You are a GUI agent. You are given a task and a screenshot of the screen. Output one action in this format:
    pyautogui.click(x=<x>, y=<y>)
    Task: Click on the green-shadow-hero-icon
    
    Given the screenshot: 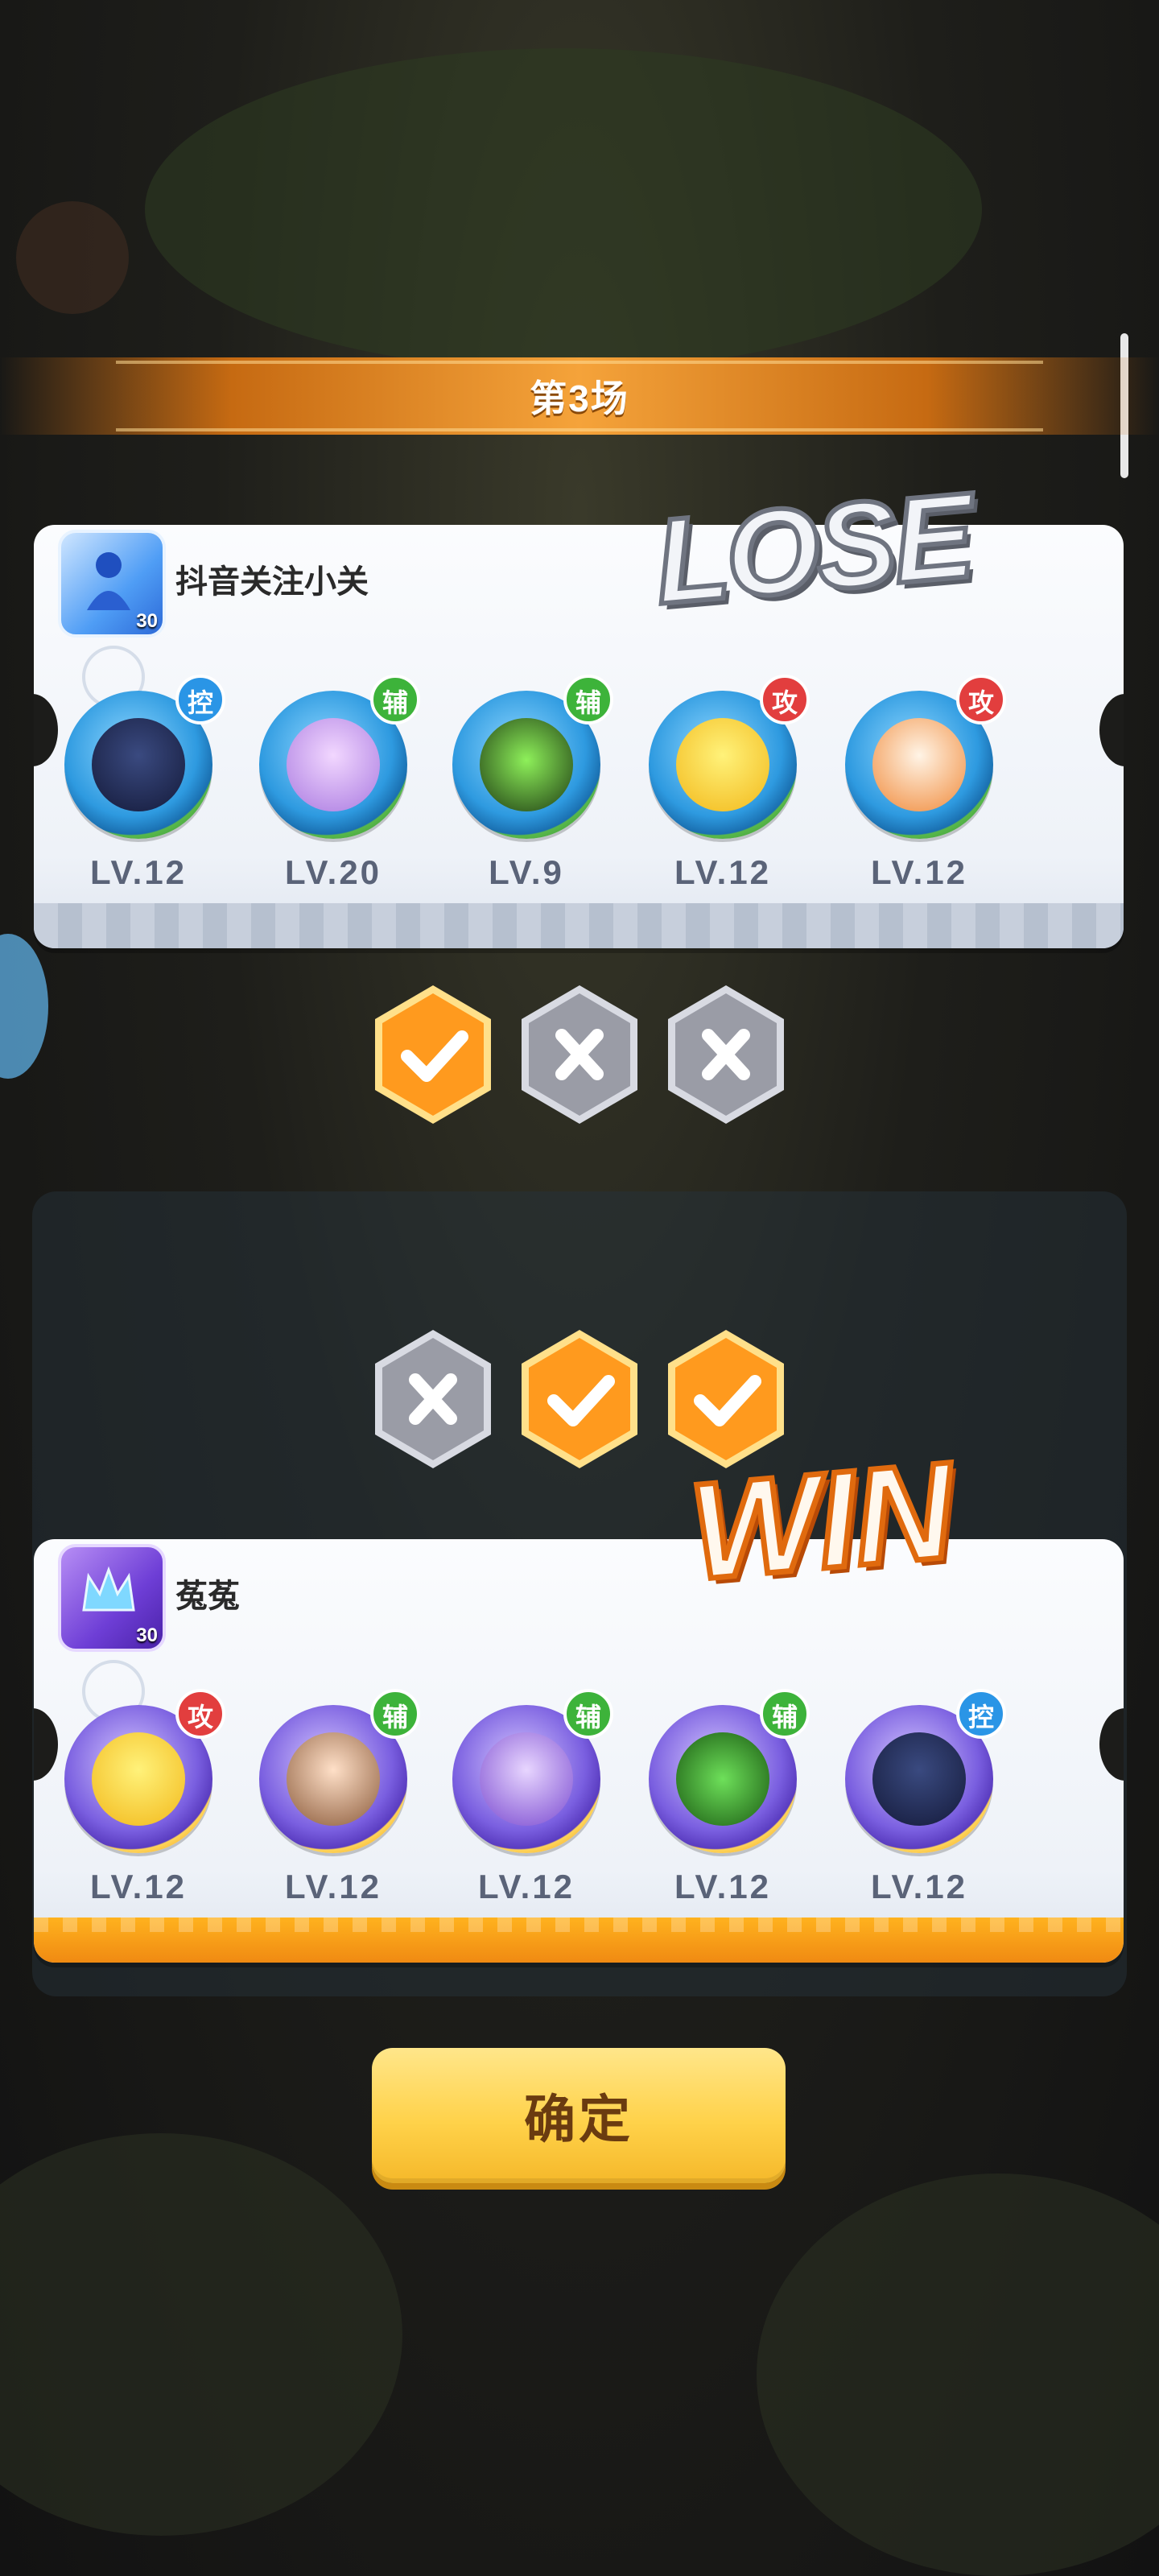 What is the action you would take?
    pyautogui.click(x=526, y=764)
    